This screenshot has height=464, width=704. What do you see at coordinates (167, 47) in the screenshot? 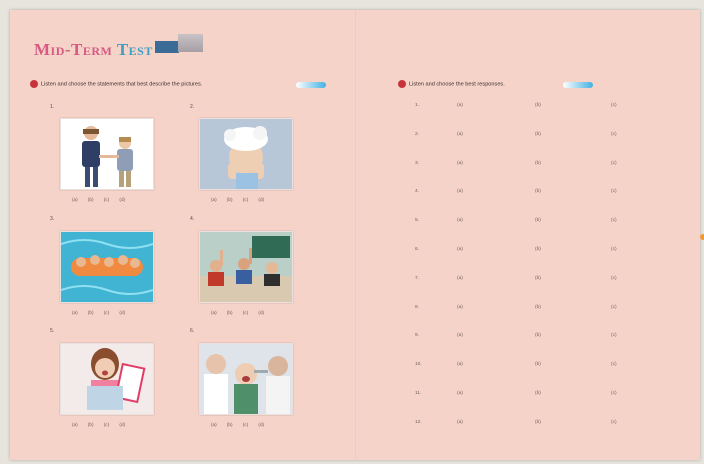
I see `title-badge` at bounding box center [167, 47].